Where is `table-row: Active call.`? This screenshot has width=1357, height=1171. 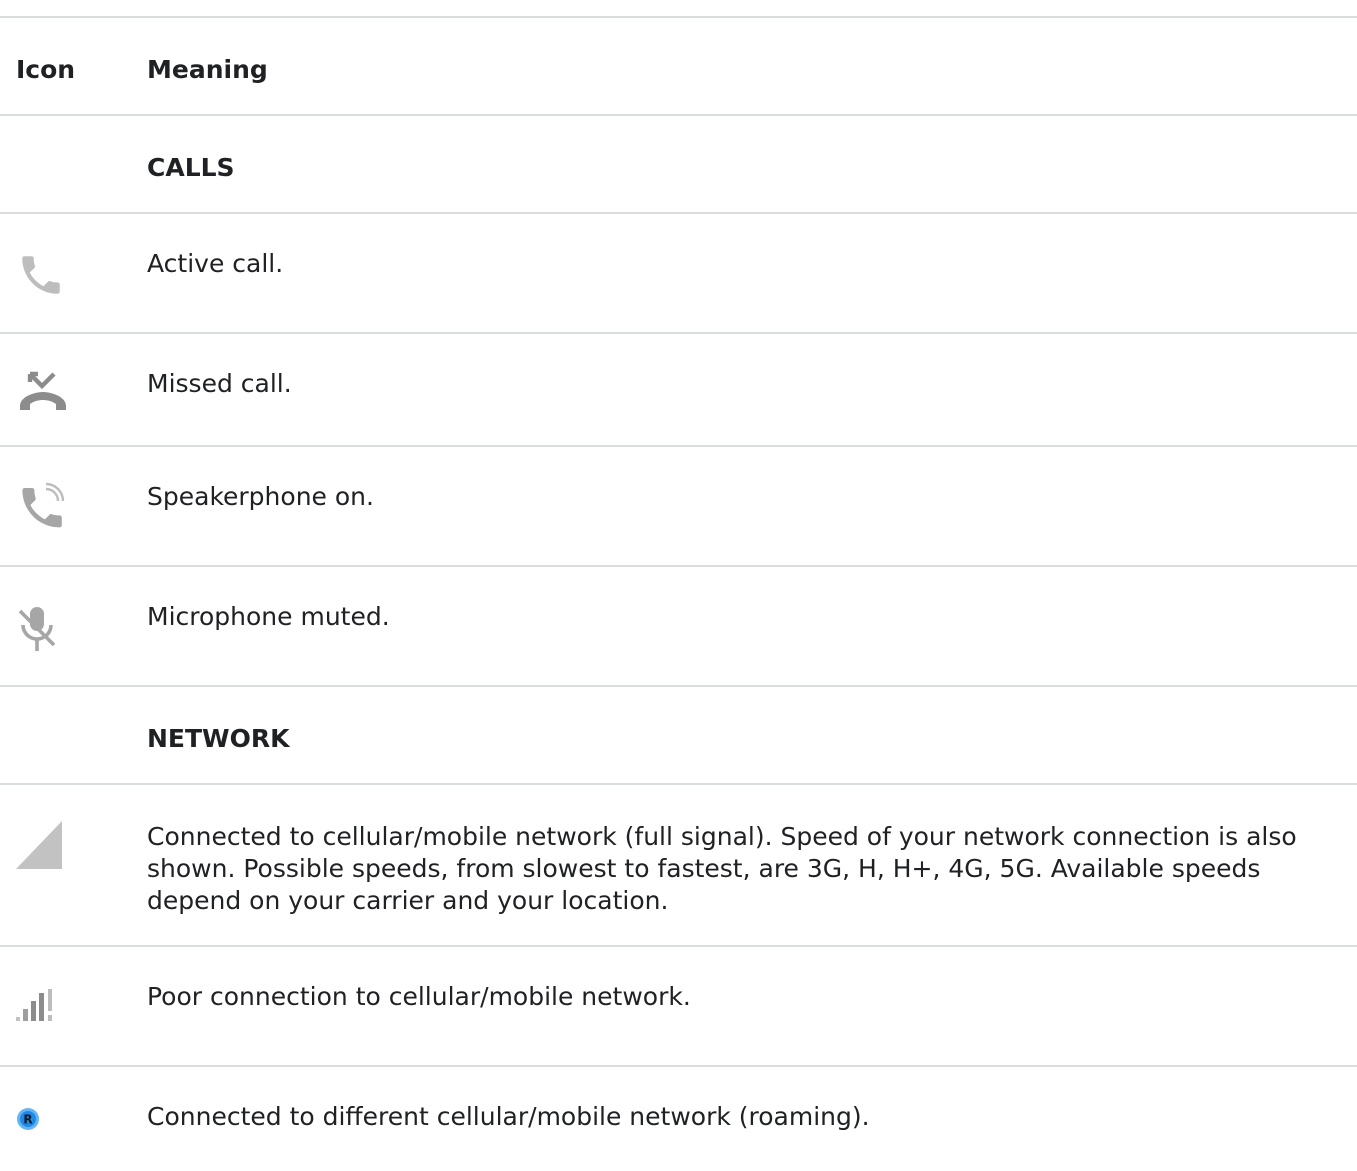
table-row: Active call. is located at coordinates (678, 272).